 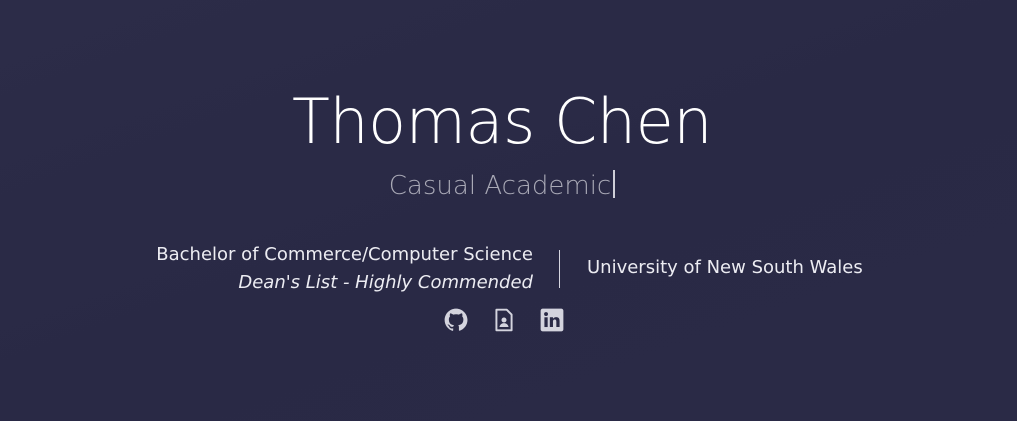 I want to click on profile-role: Casual Academic, so click(x=502, y=186).